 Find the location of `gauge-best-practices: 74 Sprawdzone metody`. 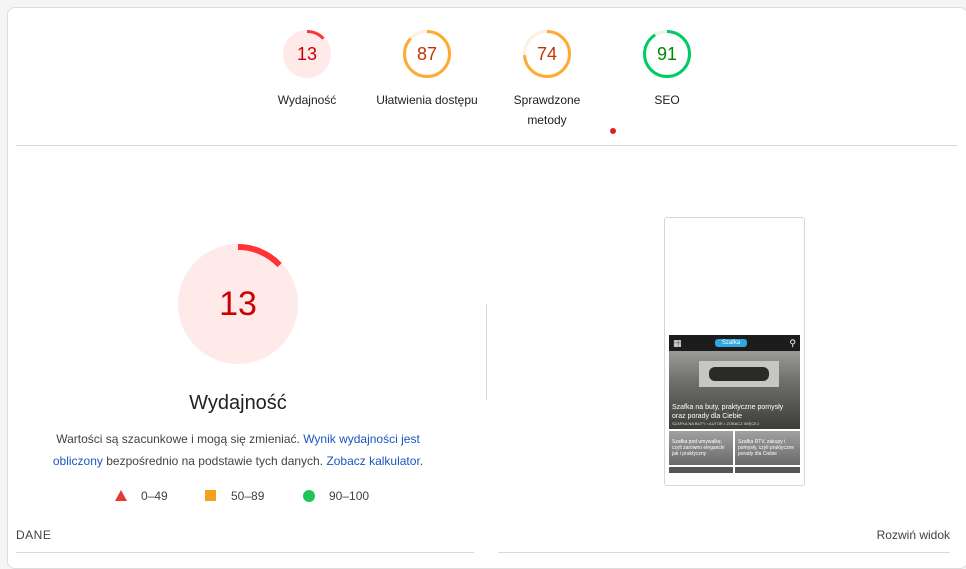

gauge-best-practices: 74 Sprawdzone metody is located at coordinates (547, 80).